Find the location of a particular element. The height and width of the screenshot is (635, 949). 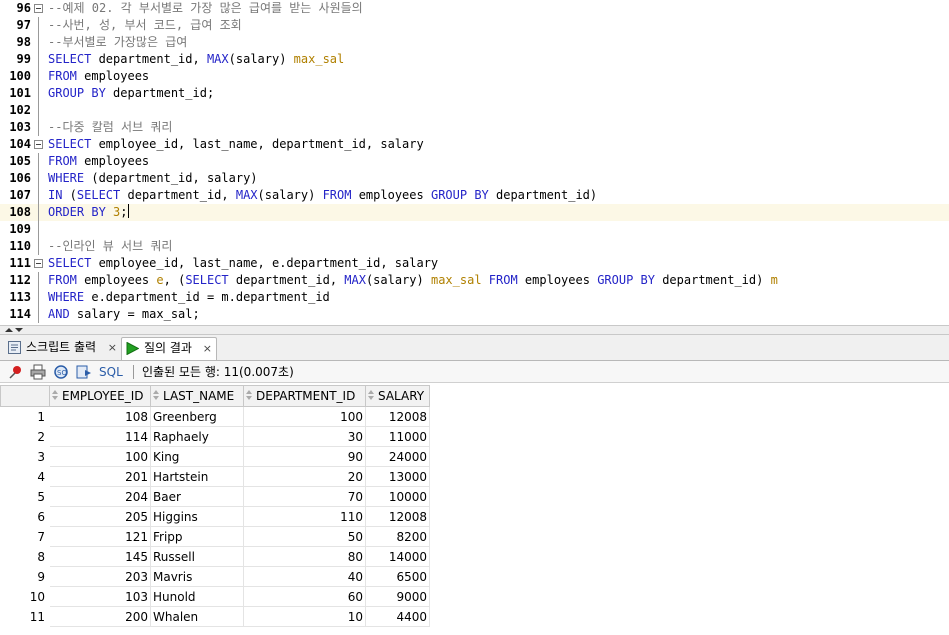

table-row: 9 203 Mavris 40 6500 is located at coordinates (215, 576).